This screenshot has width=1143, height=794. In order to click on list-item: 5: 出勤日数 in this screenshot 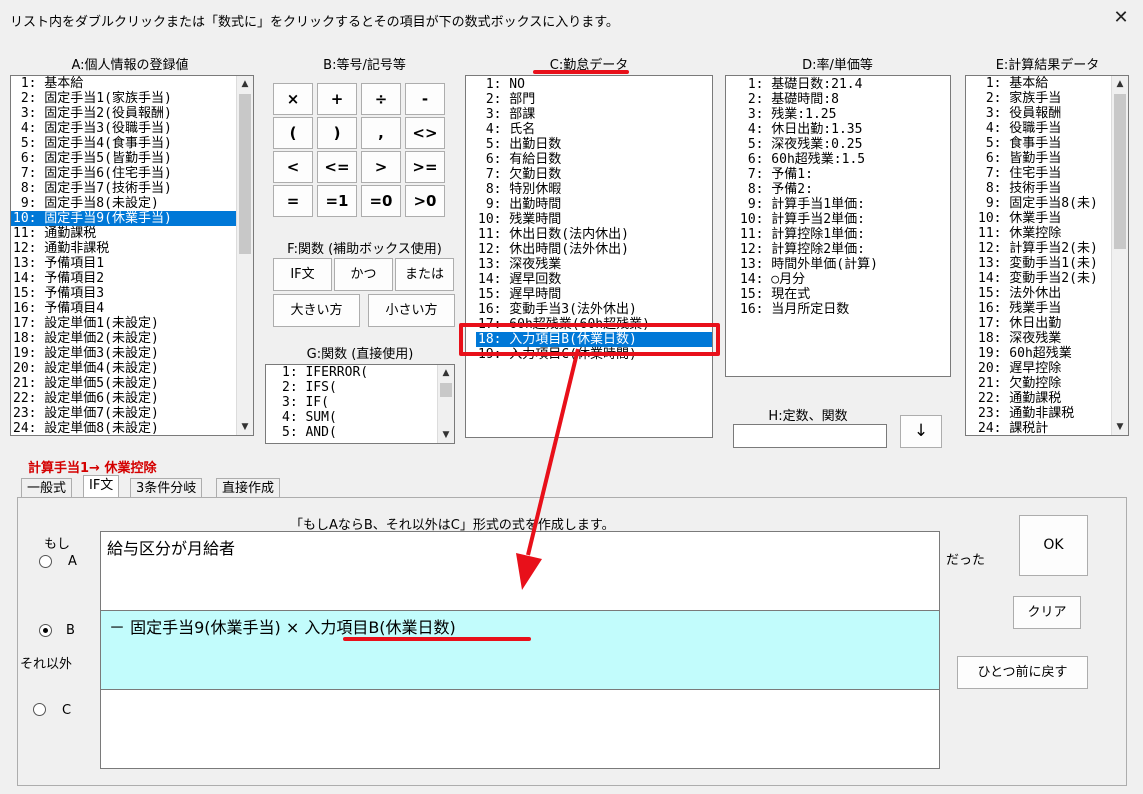, I will do `click(594, 144)`.